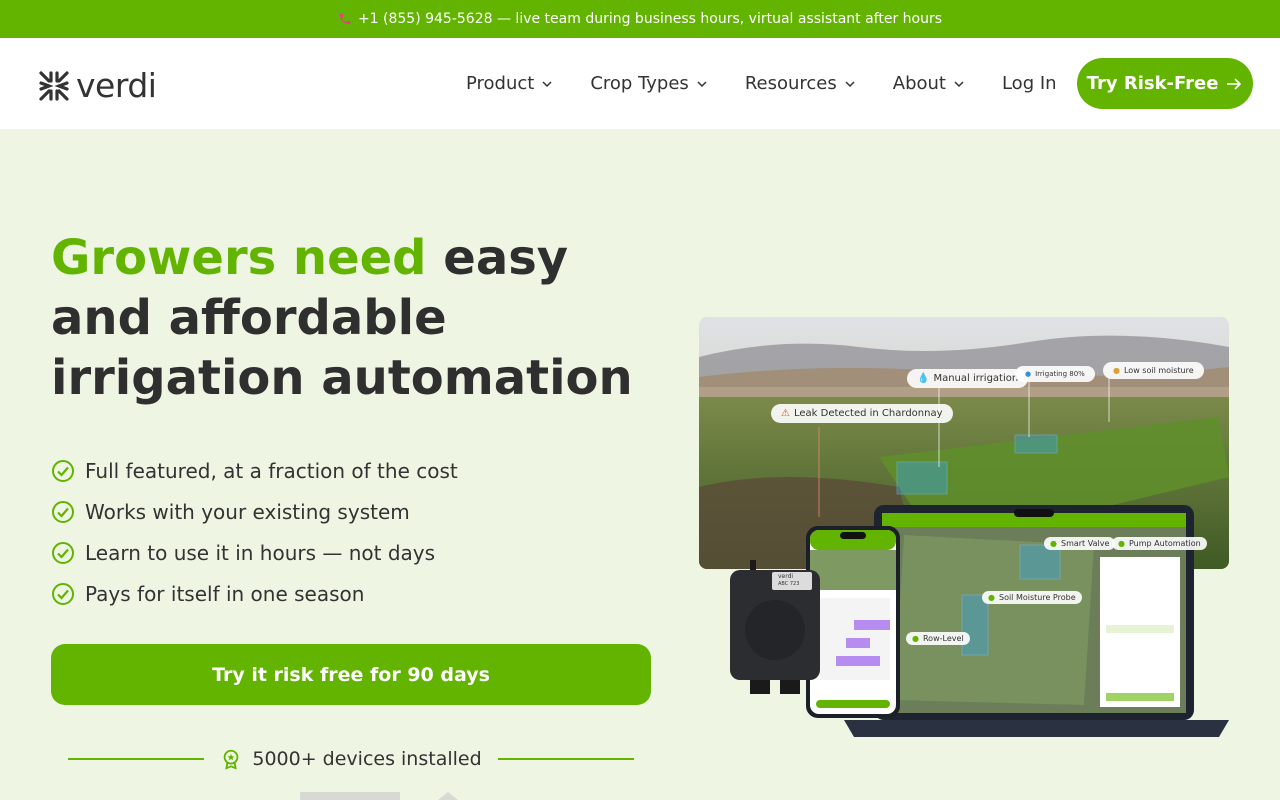  Describe the element at coordinates (54, 85) in the screenshot. I see `verdi-logo-icon` at that location.